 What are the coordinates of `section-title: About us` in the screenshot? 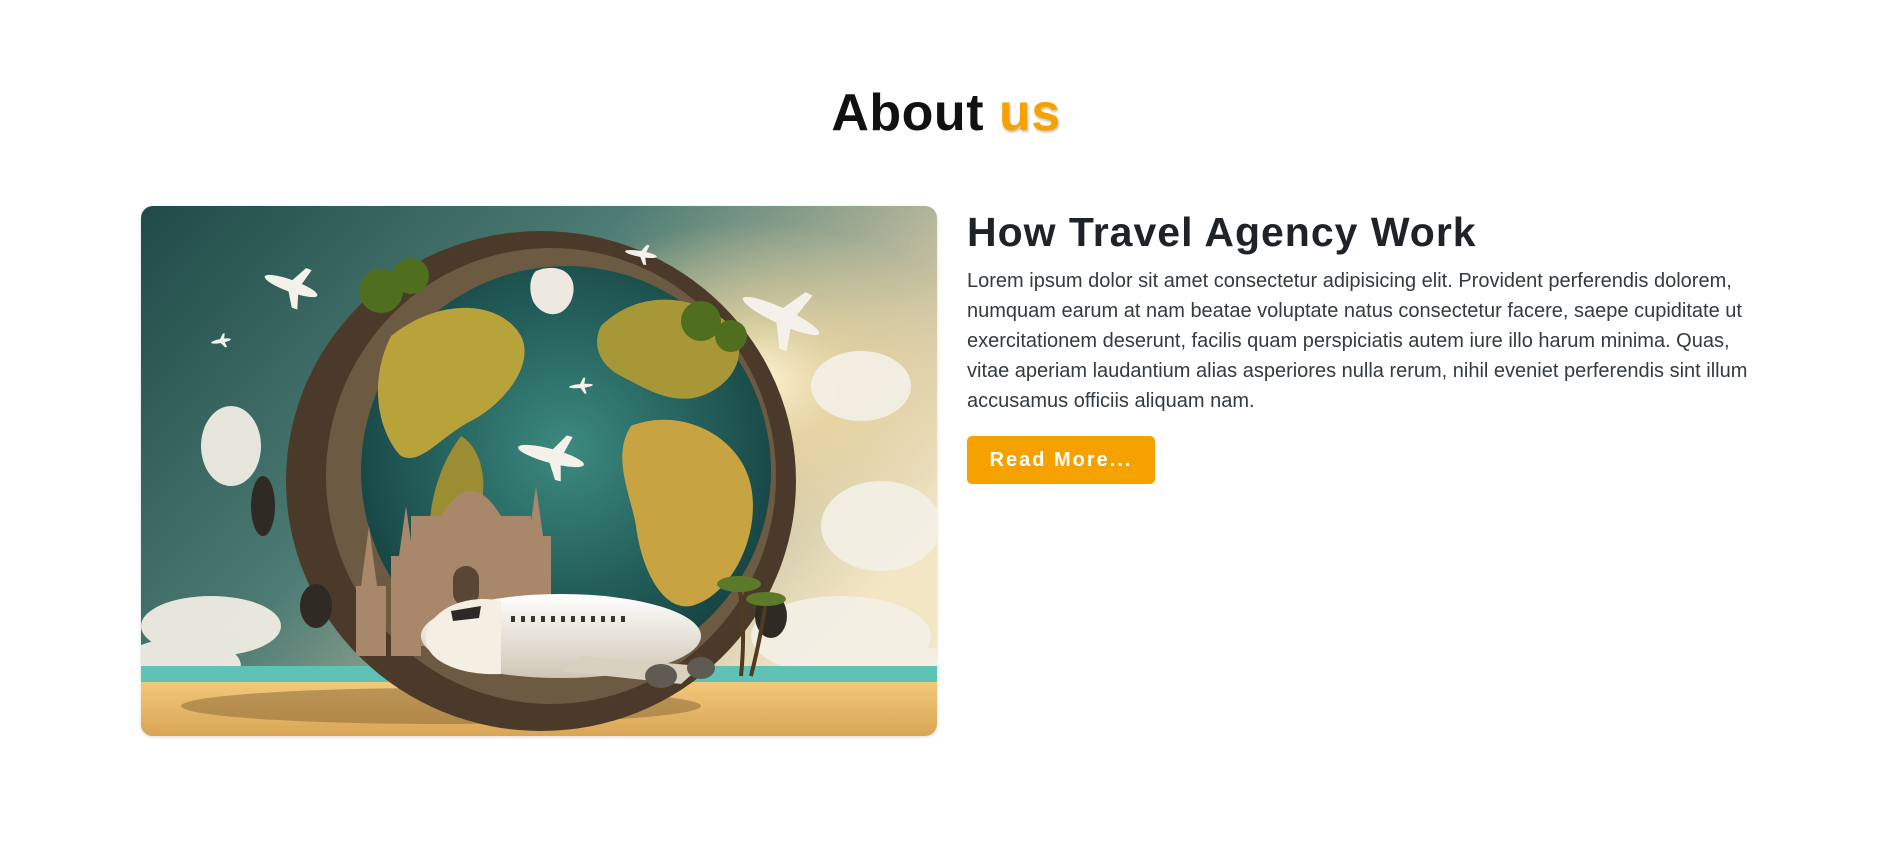 It's located at (946, 113).